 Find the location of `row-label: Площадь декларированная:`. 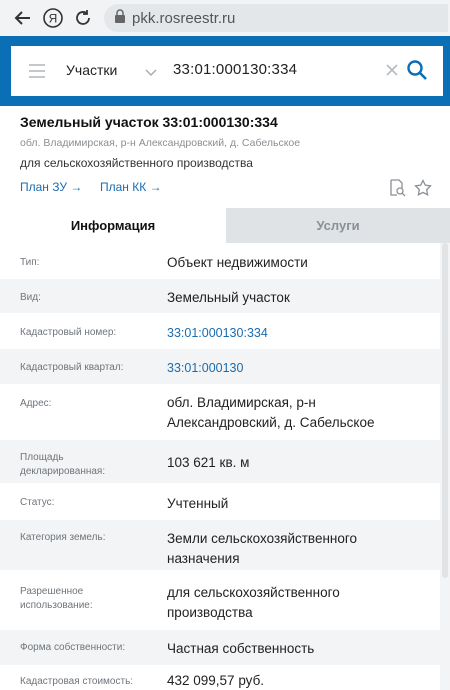

row-label: Площадь декларированная: is located at coordinates (63, 464).